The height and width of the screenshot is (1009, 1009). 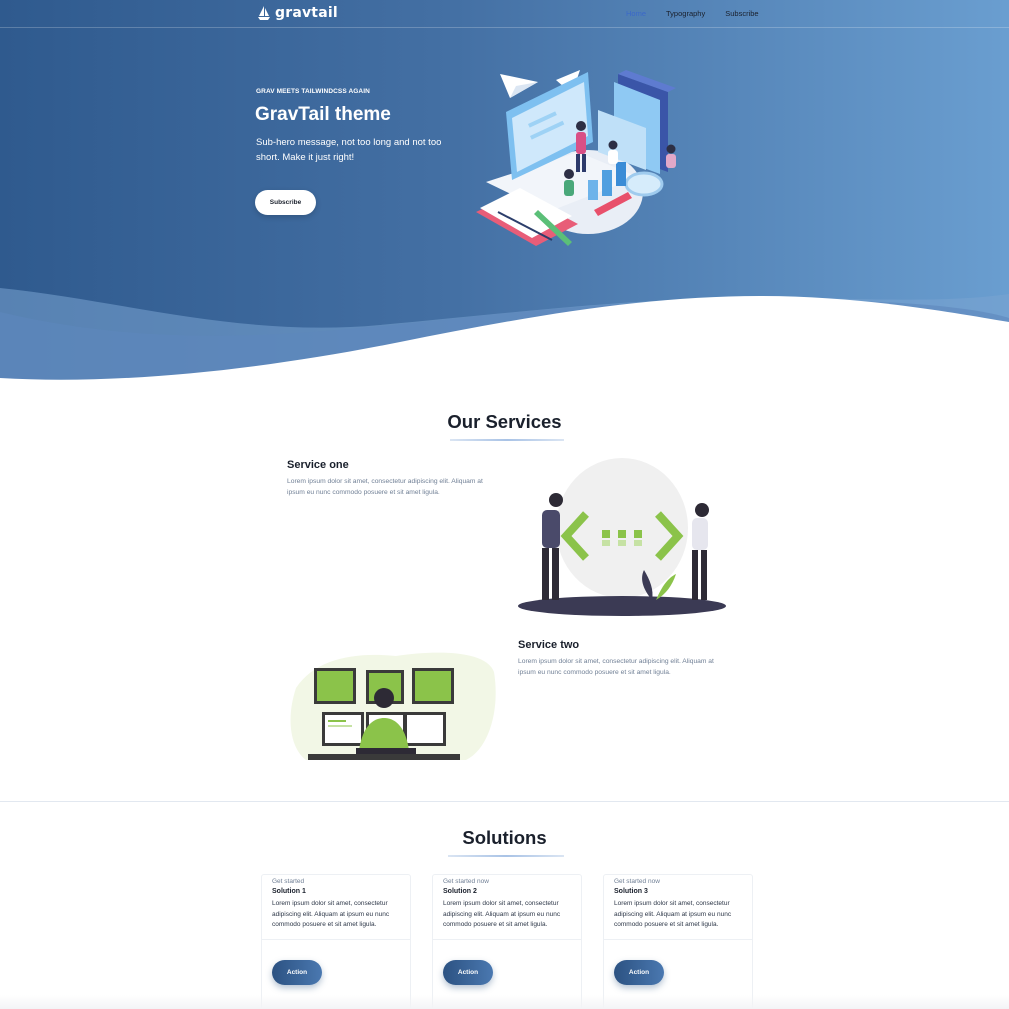 What do you see at coordinates (549, 645) in the screenshot?
I see `service-two-title: Service two` at bounding box center [549, 645].